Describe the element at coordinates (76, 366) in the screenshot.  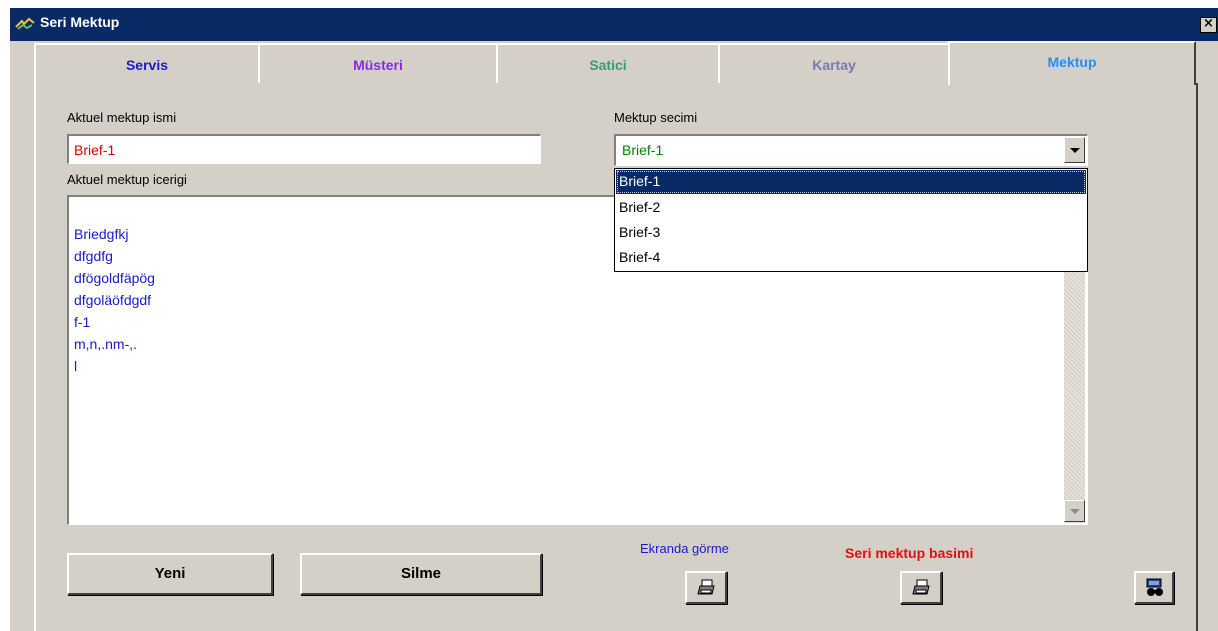
I see `content-line: l` at that location.